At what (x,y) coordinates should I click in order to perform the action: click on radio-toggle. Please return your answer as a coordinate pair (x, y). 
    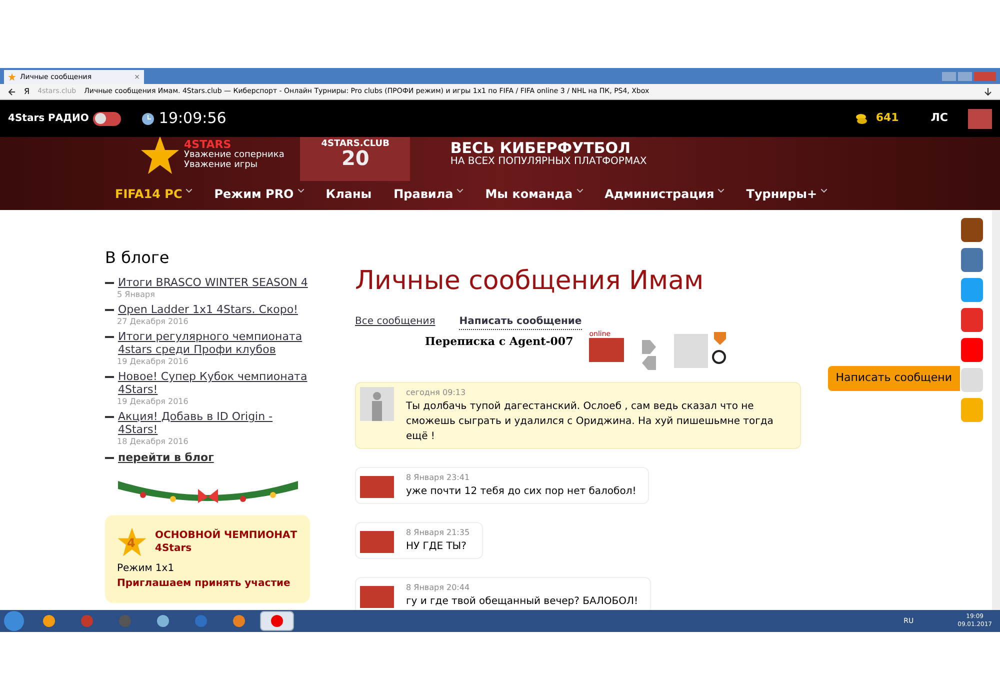
    Looking at the image, I should click on (106, 119).